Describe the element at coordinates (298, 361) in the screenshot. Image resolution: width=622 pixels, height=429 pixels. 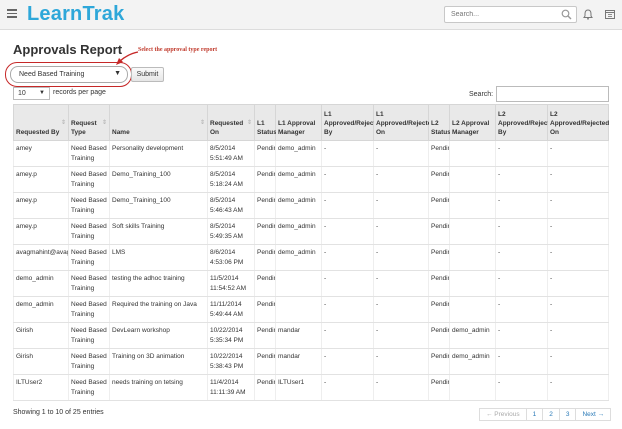
I see `table-cell: mandar` at that location.